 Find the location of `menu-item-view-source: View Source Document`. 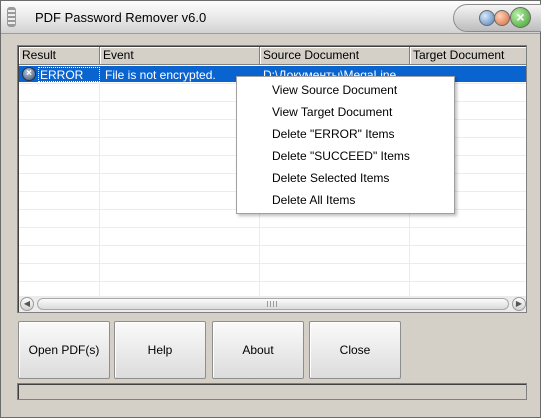

menu-item-view-source: View Source Document is located at coordinates (345, 90).